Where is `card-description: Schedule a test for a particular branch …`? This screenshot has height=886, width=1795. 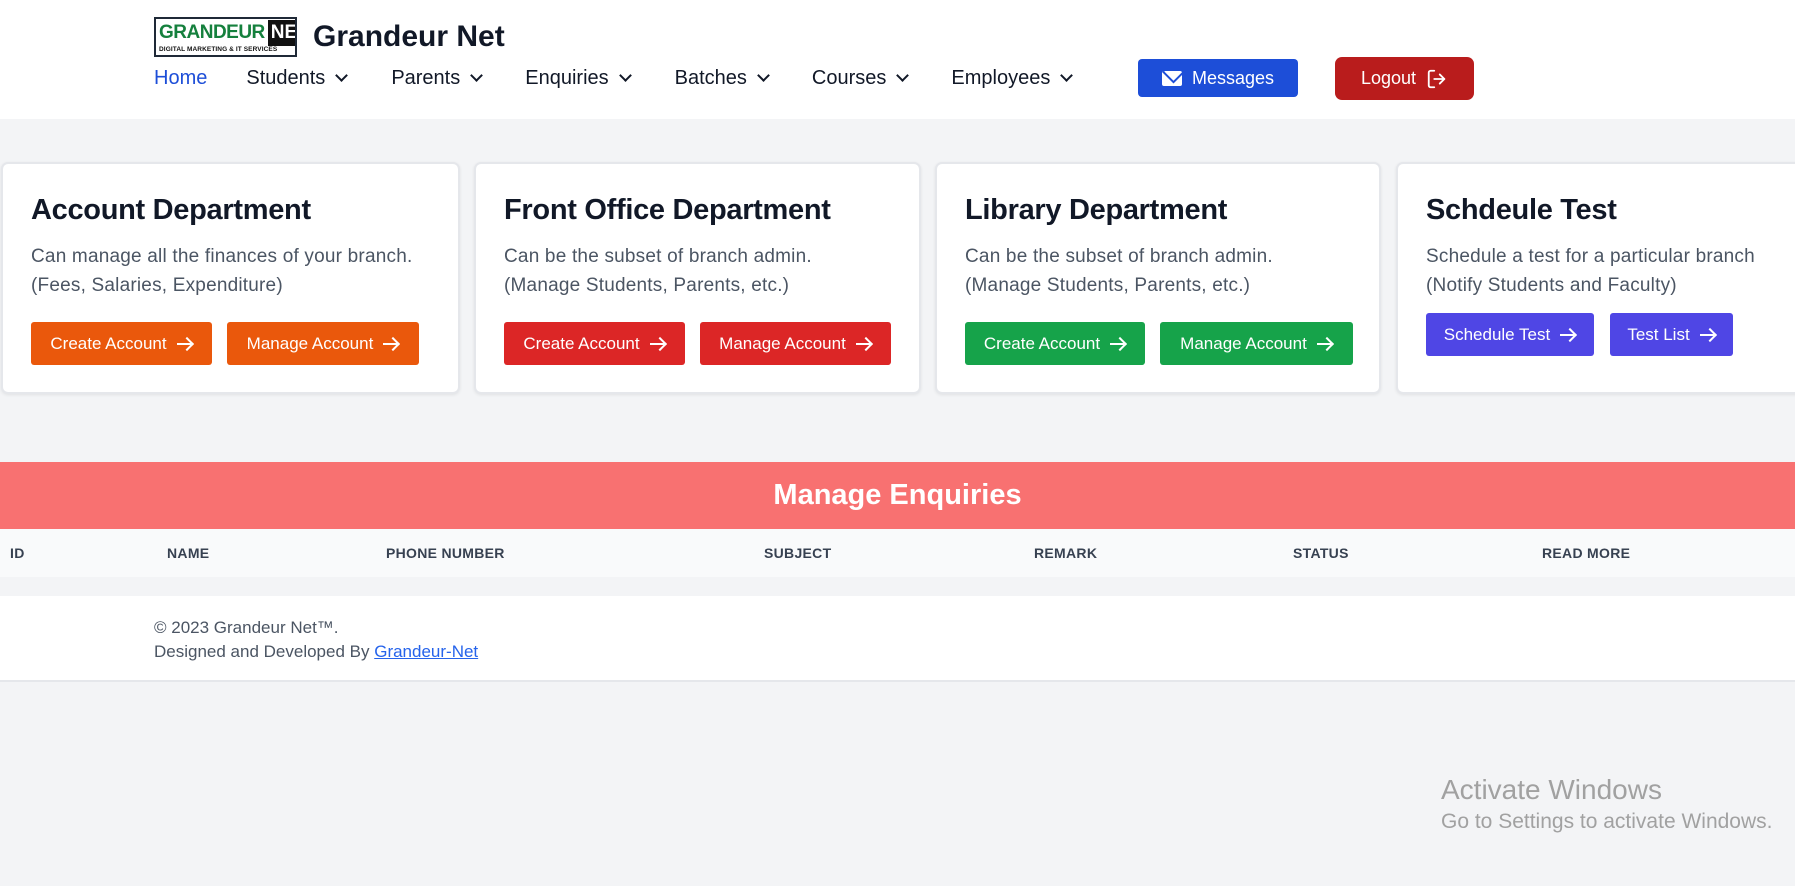 card-description: Schedule a test for a particular branch … is located at coordinates (1590, 271).